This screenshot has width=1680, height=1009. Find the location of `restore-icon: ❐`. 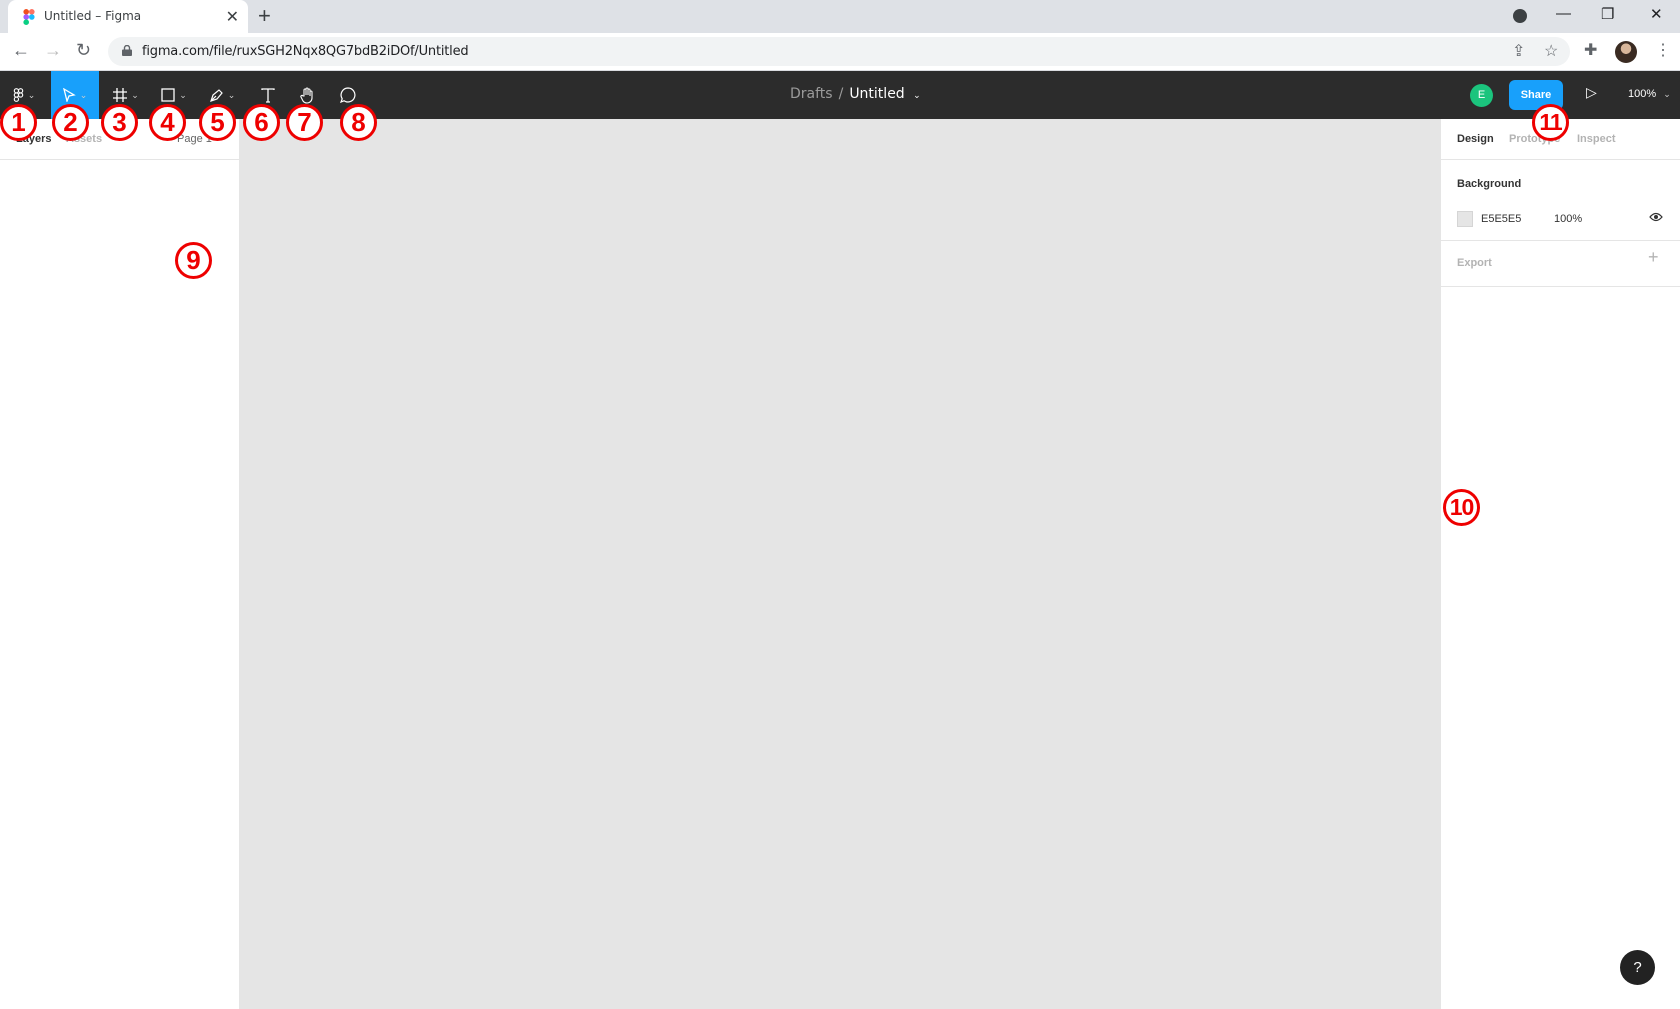

restore-icon: ❐ is located at coordinates (1607, 14).